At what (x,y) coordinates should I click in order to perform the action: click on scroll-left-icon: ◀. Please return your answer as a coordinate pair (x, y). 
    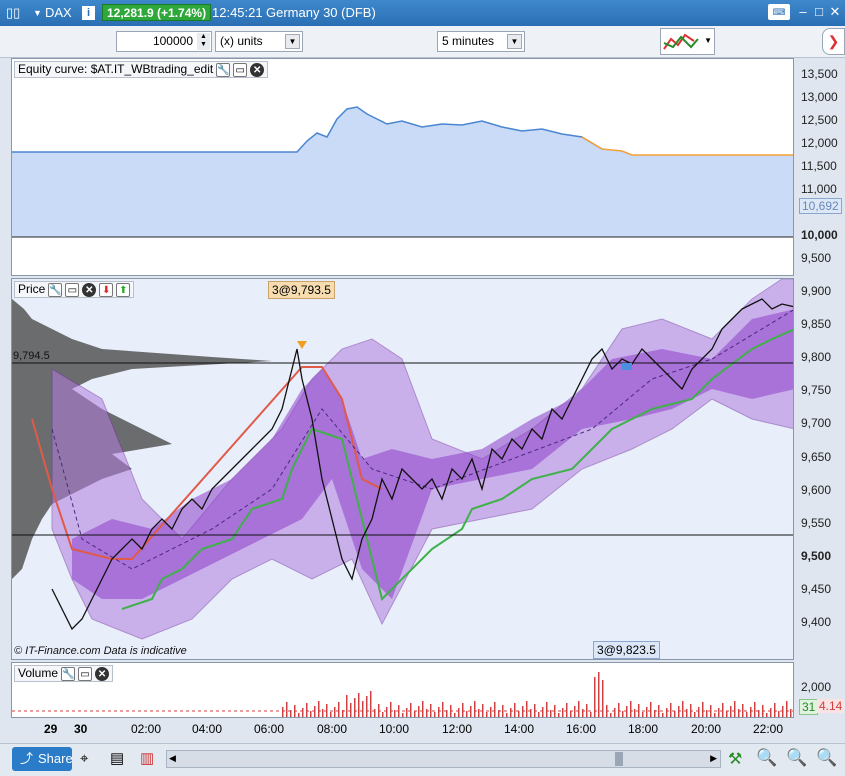
    Looking at the image, I should click on (172, 758).